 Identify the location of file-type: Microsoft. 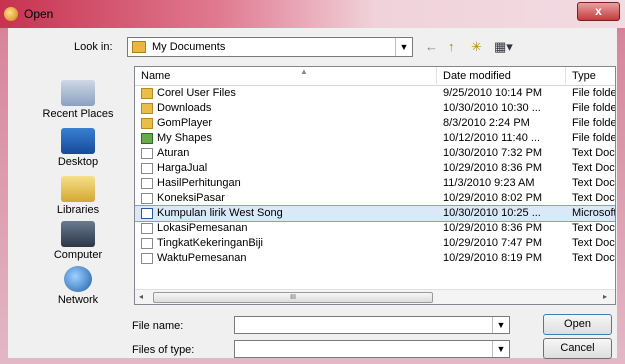
(594, 213).